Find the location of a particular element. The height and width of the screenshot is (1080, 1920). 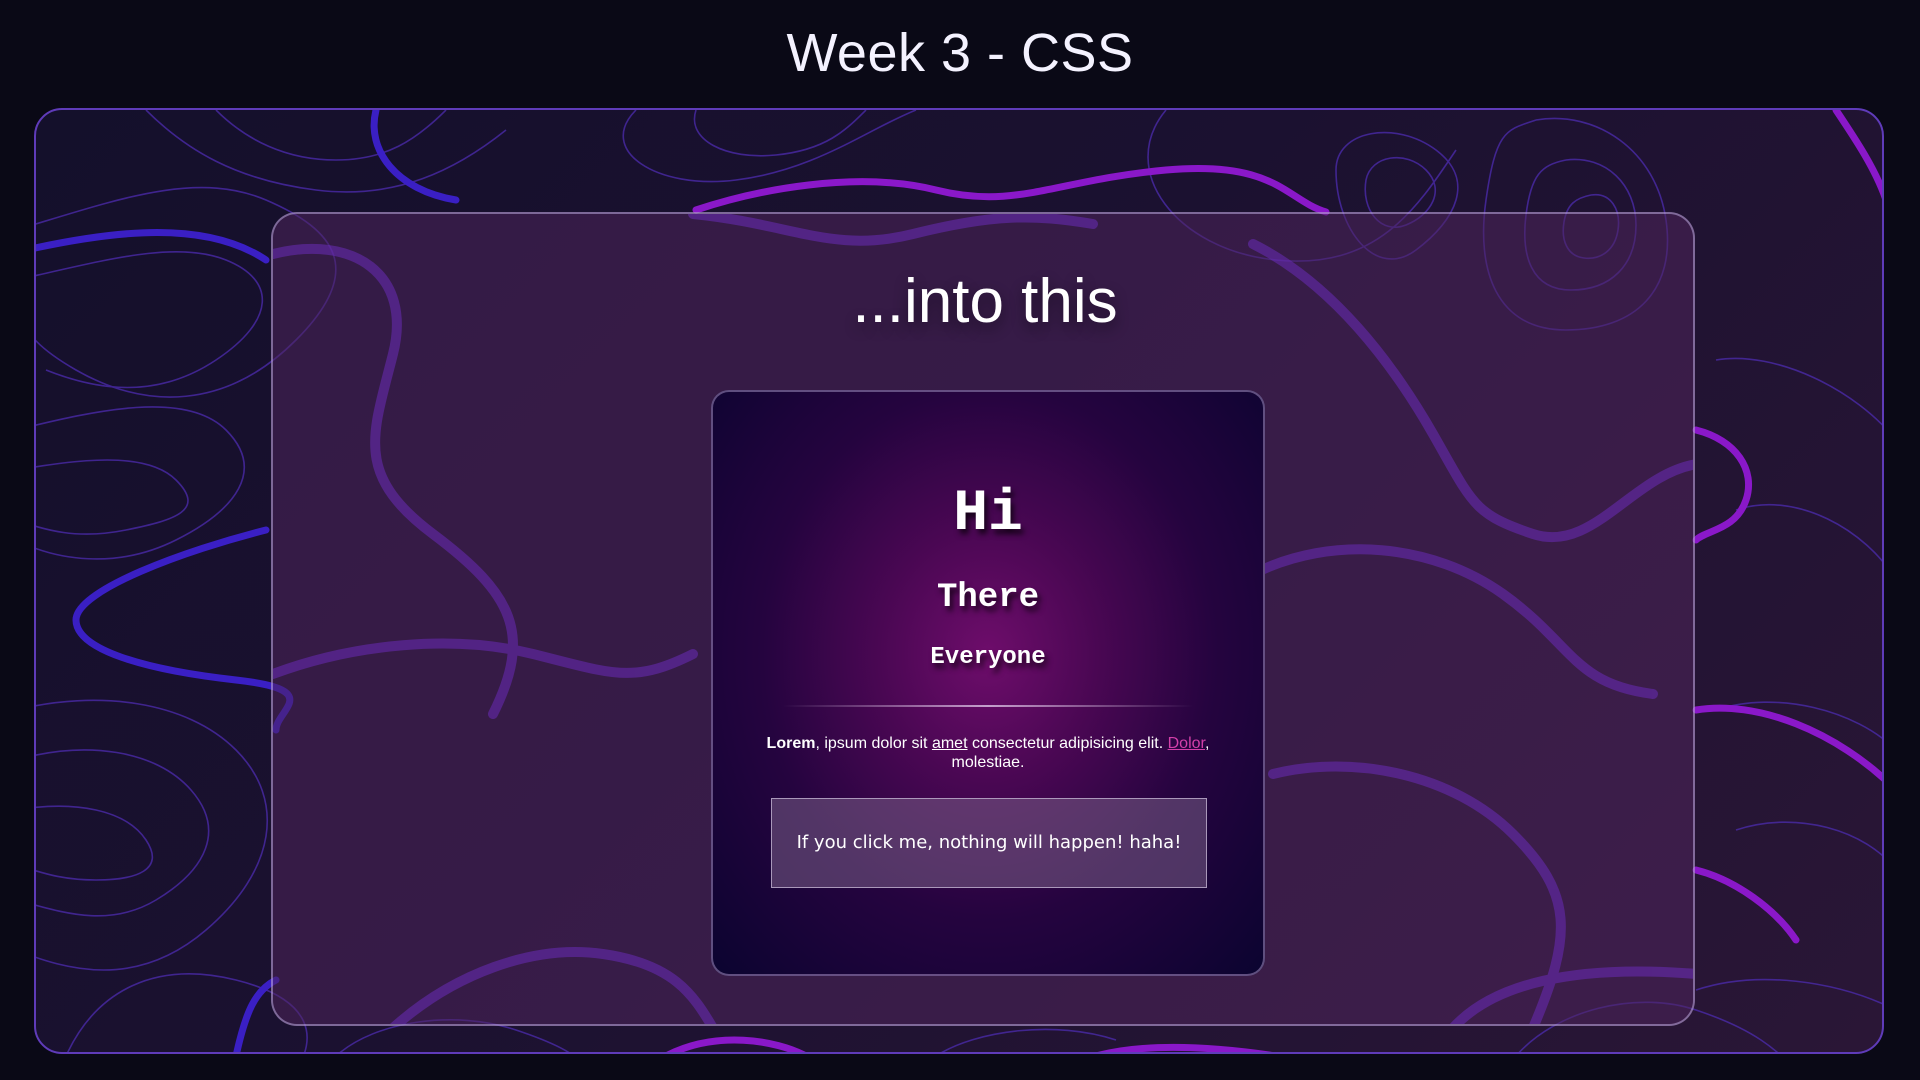

paragraph-text-2: consectetur adipisicing elit. is located at coordinates (1067, 743).